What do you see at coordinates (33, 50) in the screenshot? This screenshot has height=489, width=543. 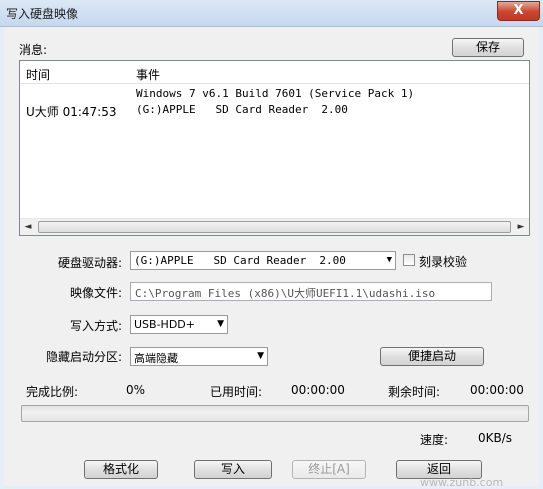 I see `messages-label: 消息:` at bounding box center [33, 50].